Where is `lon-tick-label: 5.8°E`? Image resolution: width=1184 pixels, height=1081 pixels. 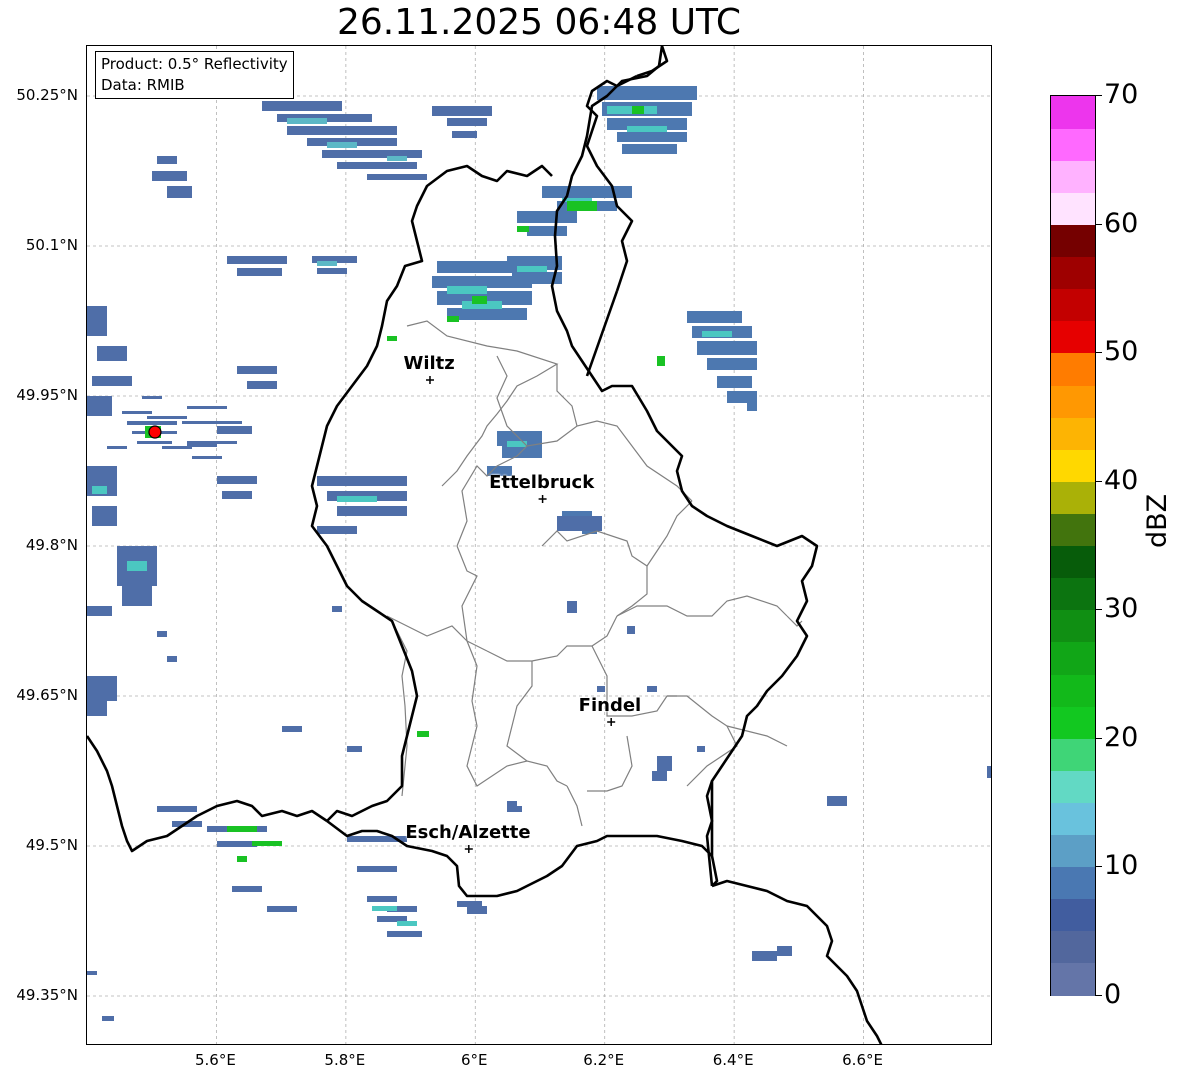 lon-tick-label: 5.8°E is located at coordinates (345, 1060).